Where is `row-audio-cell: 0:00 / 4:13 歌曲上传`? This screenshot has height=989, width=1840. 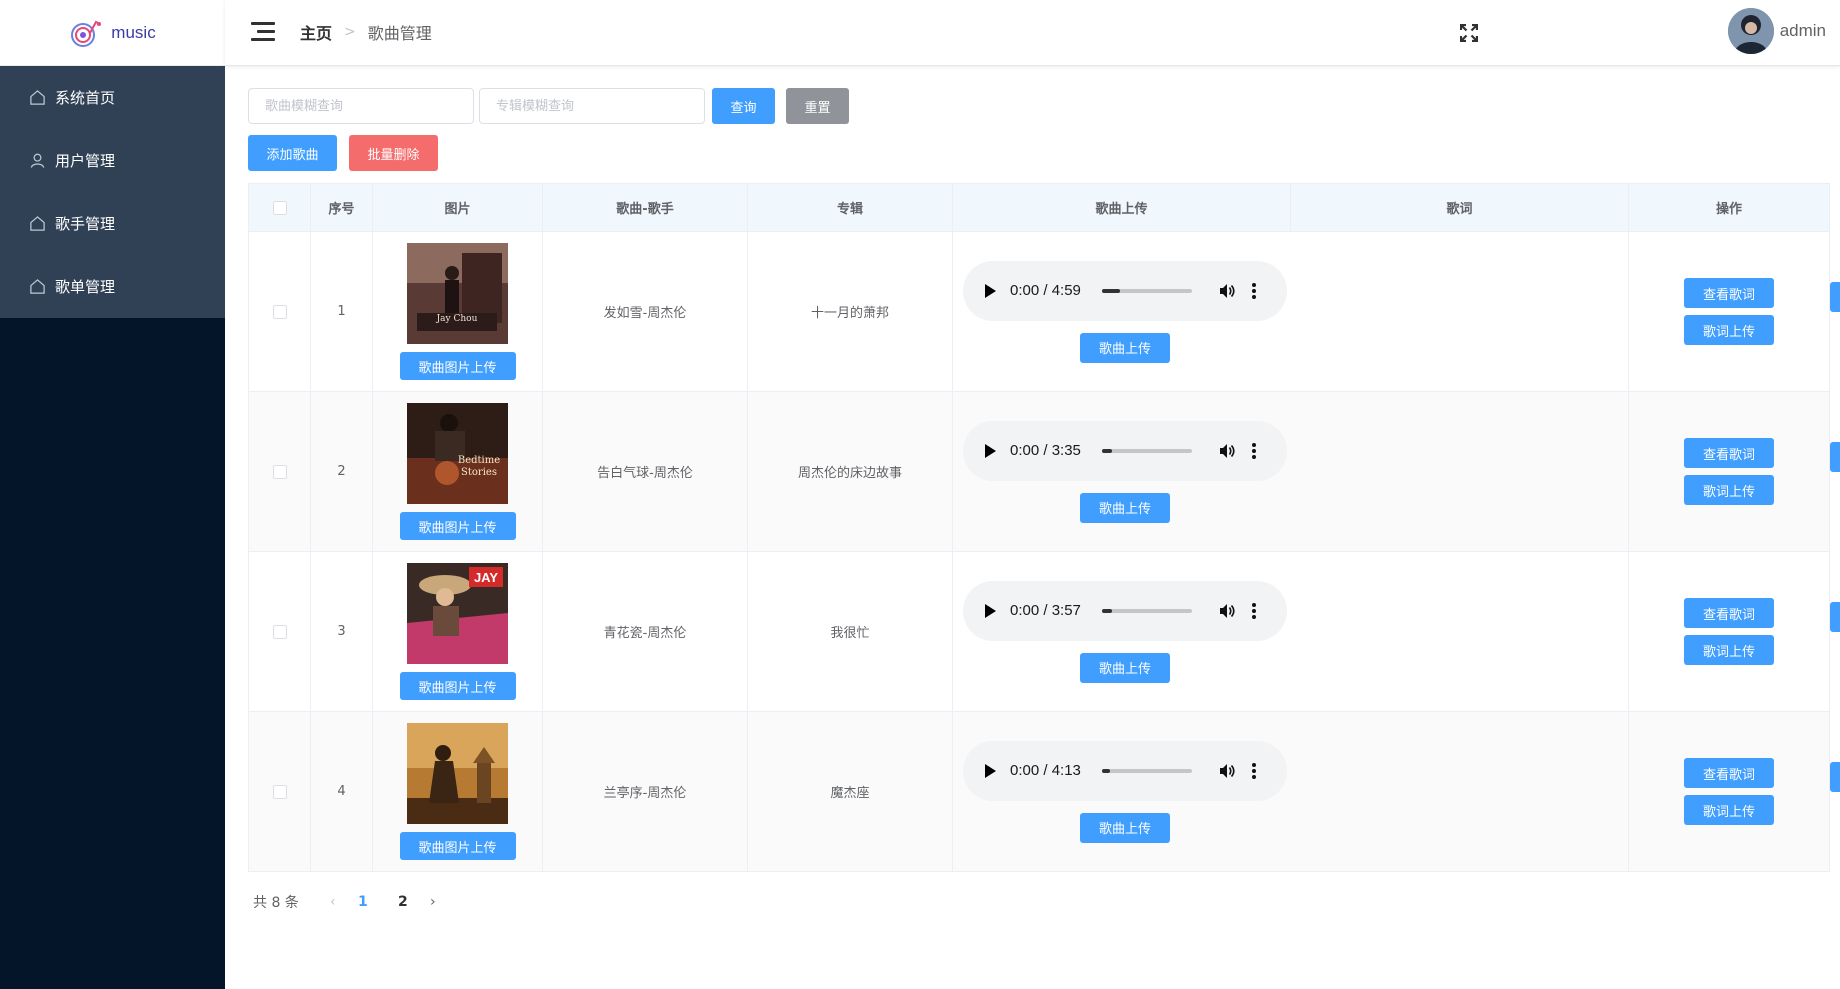
row-audio-cell: 0:00 / 4:13 歌曲上传 is located at coordinates (1290, 791).